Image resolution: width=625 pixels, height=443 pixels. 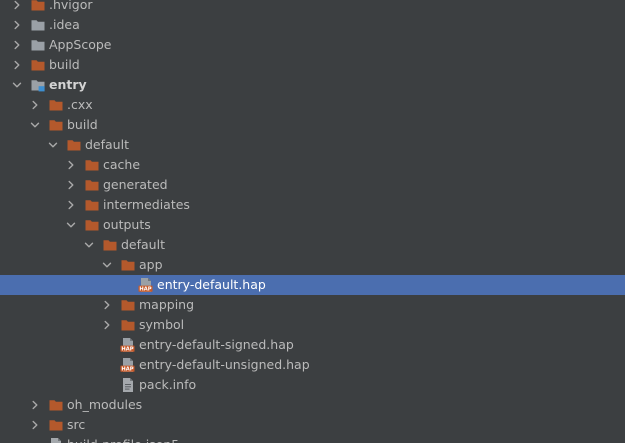 What do you see at coordinates (312, 365) in the screenshot?
I see `tree-item-entry-default-unsigned-hap-18: HAP entry-default-unsigned.hap` at bounding box center [312, 365].